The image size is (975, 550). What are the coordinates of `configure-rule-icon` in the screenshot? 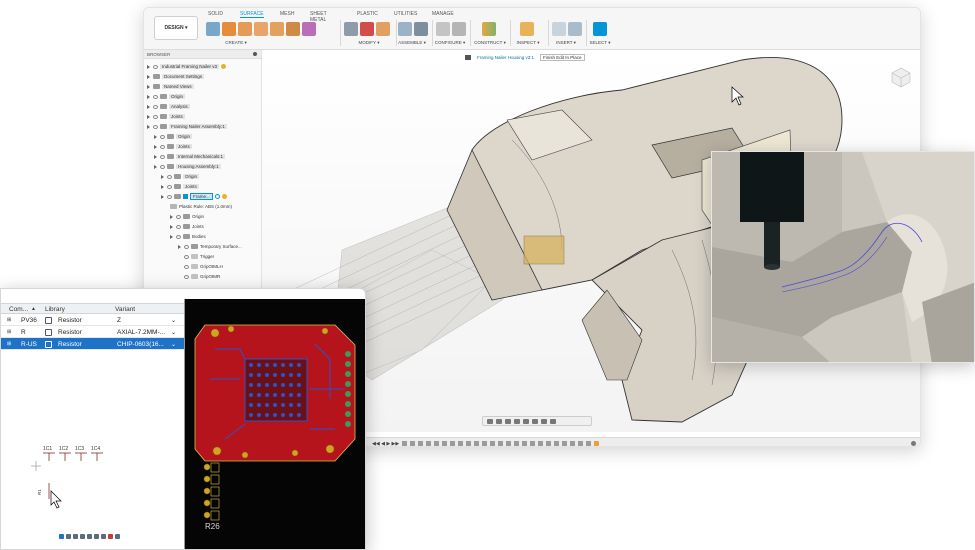 It's located at (459, 29).